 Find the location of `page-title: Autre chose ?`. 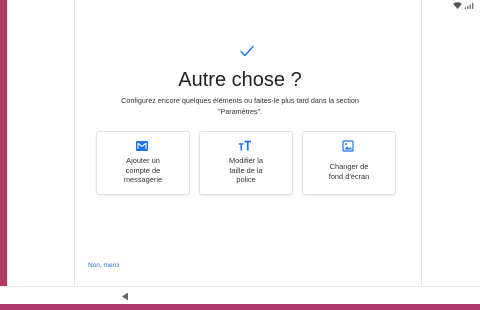

page-title: Autre chose ? is located at coordinates (240, 80).